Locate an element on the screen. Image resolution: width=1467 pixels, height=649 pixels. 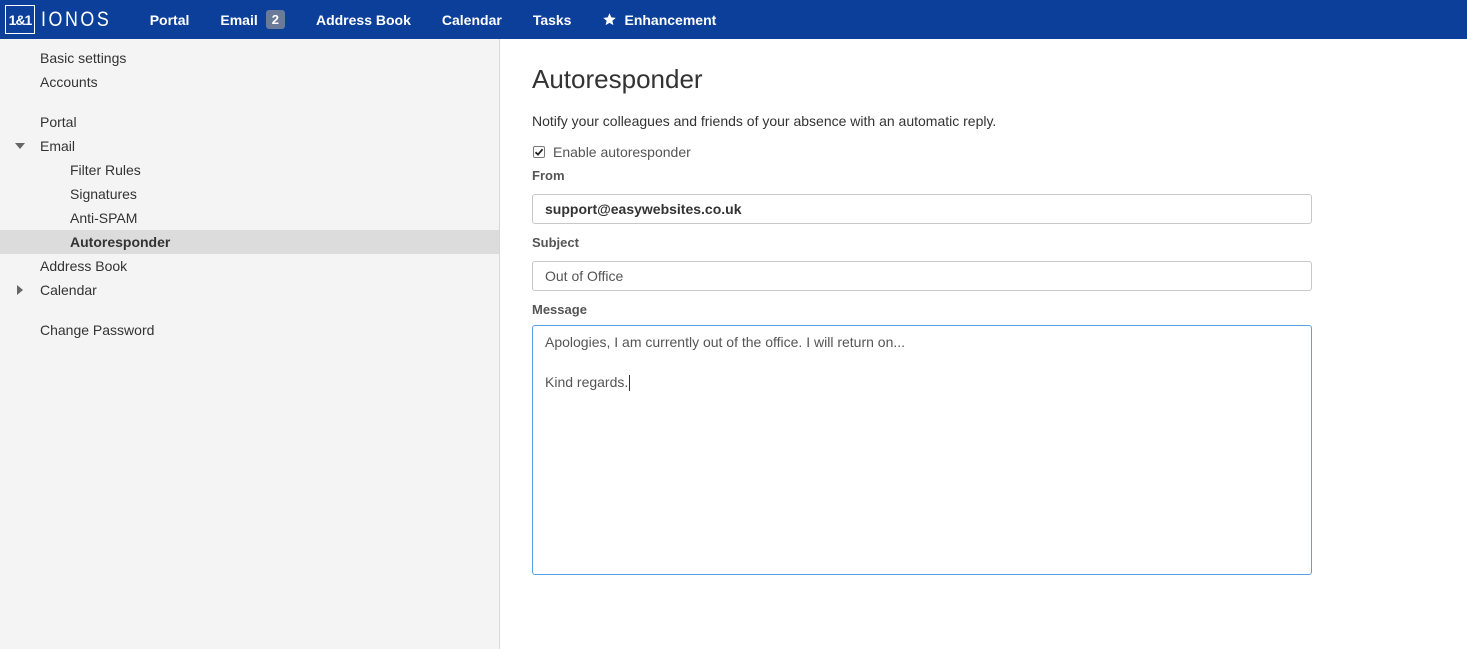
sidebar-item-label: Anti-SPAM is located at coordinates (104, 218).